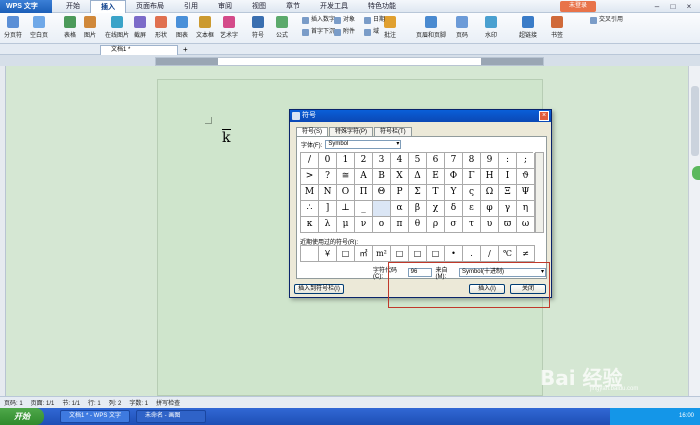 The image size is (700, 425). What do you see at coordinates (351, 131) in the screenshot?
I see `dialog-tab-1: 特殊字符(P)` at bounding box center [351, 131].